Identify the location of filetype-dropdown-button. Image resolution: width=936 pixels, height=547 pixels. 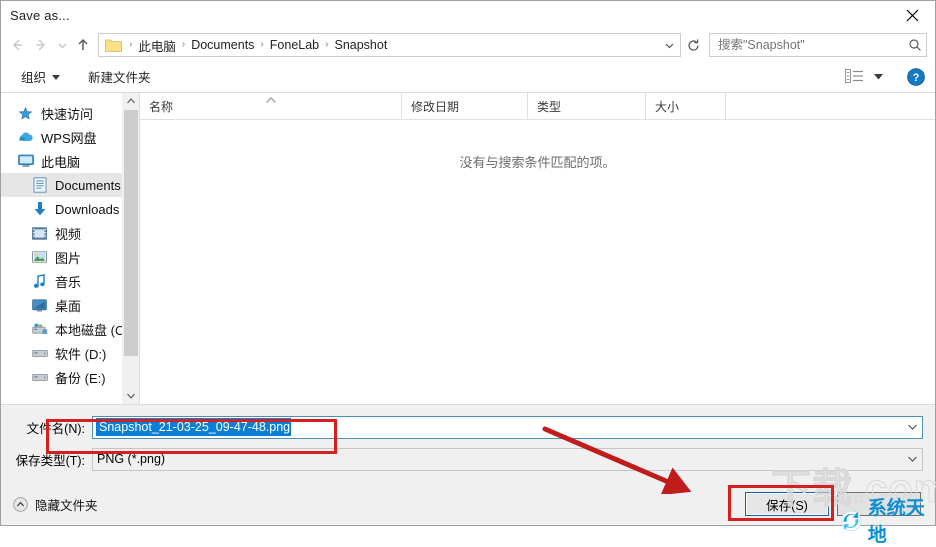
(912, 459).